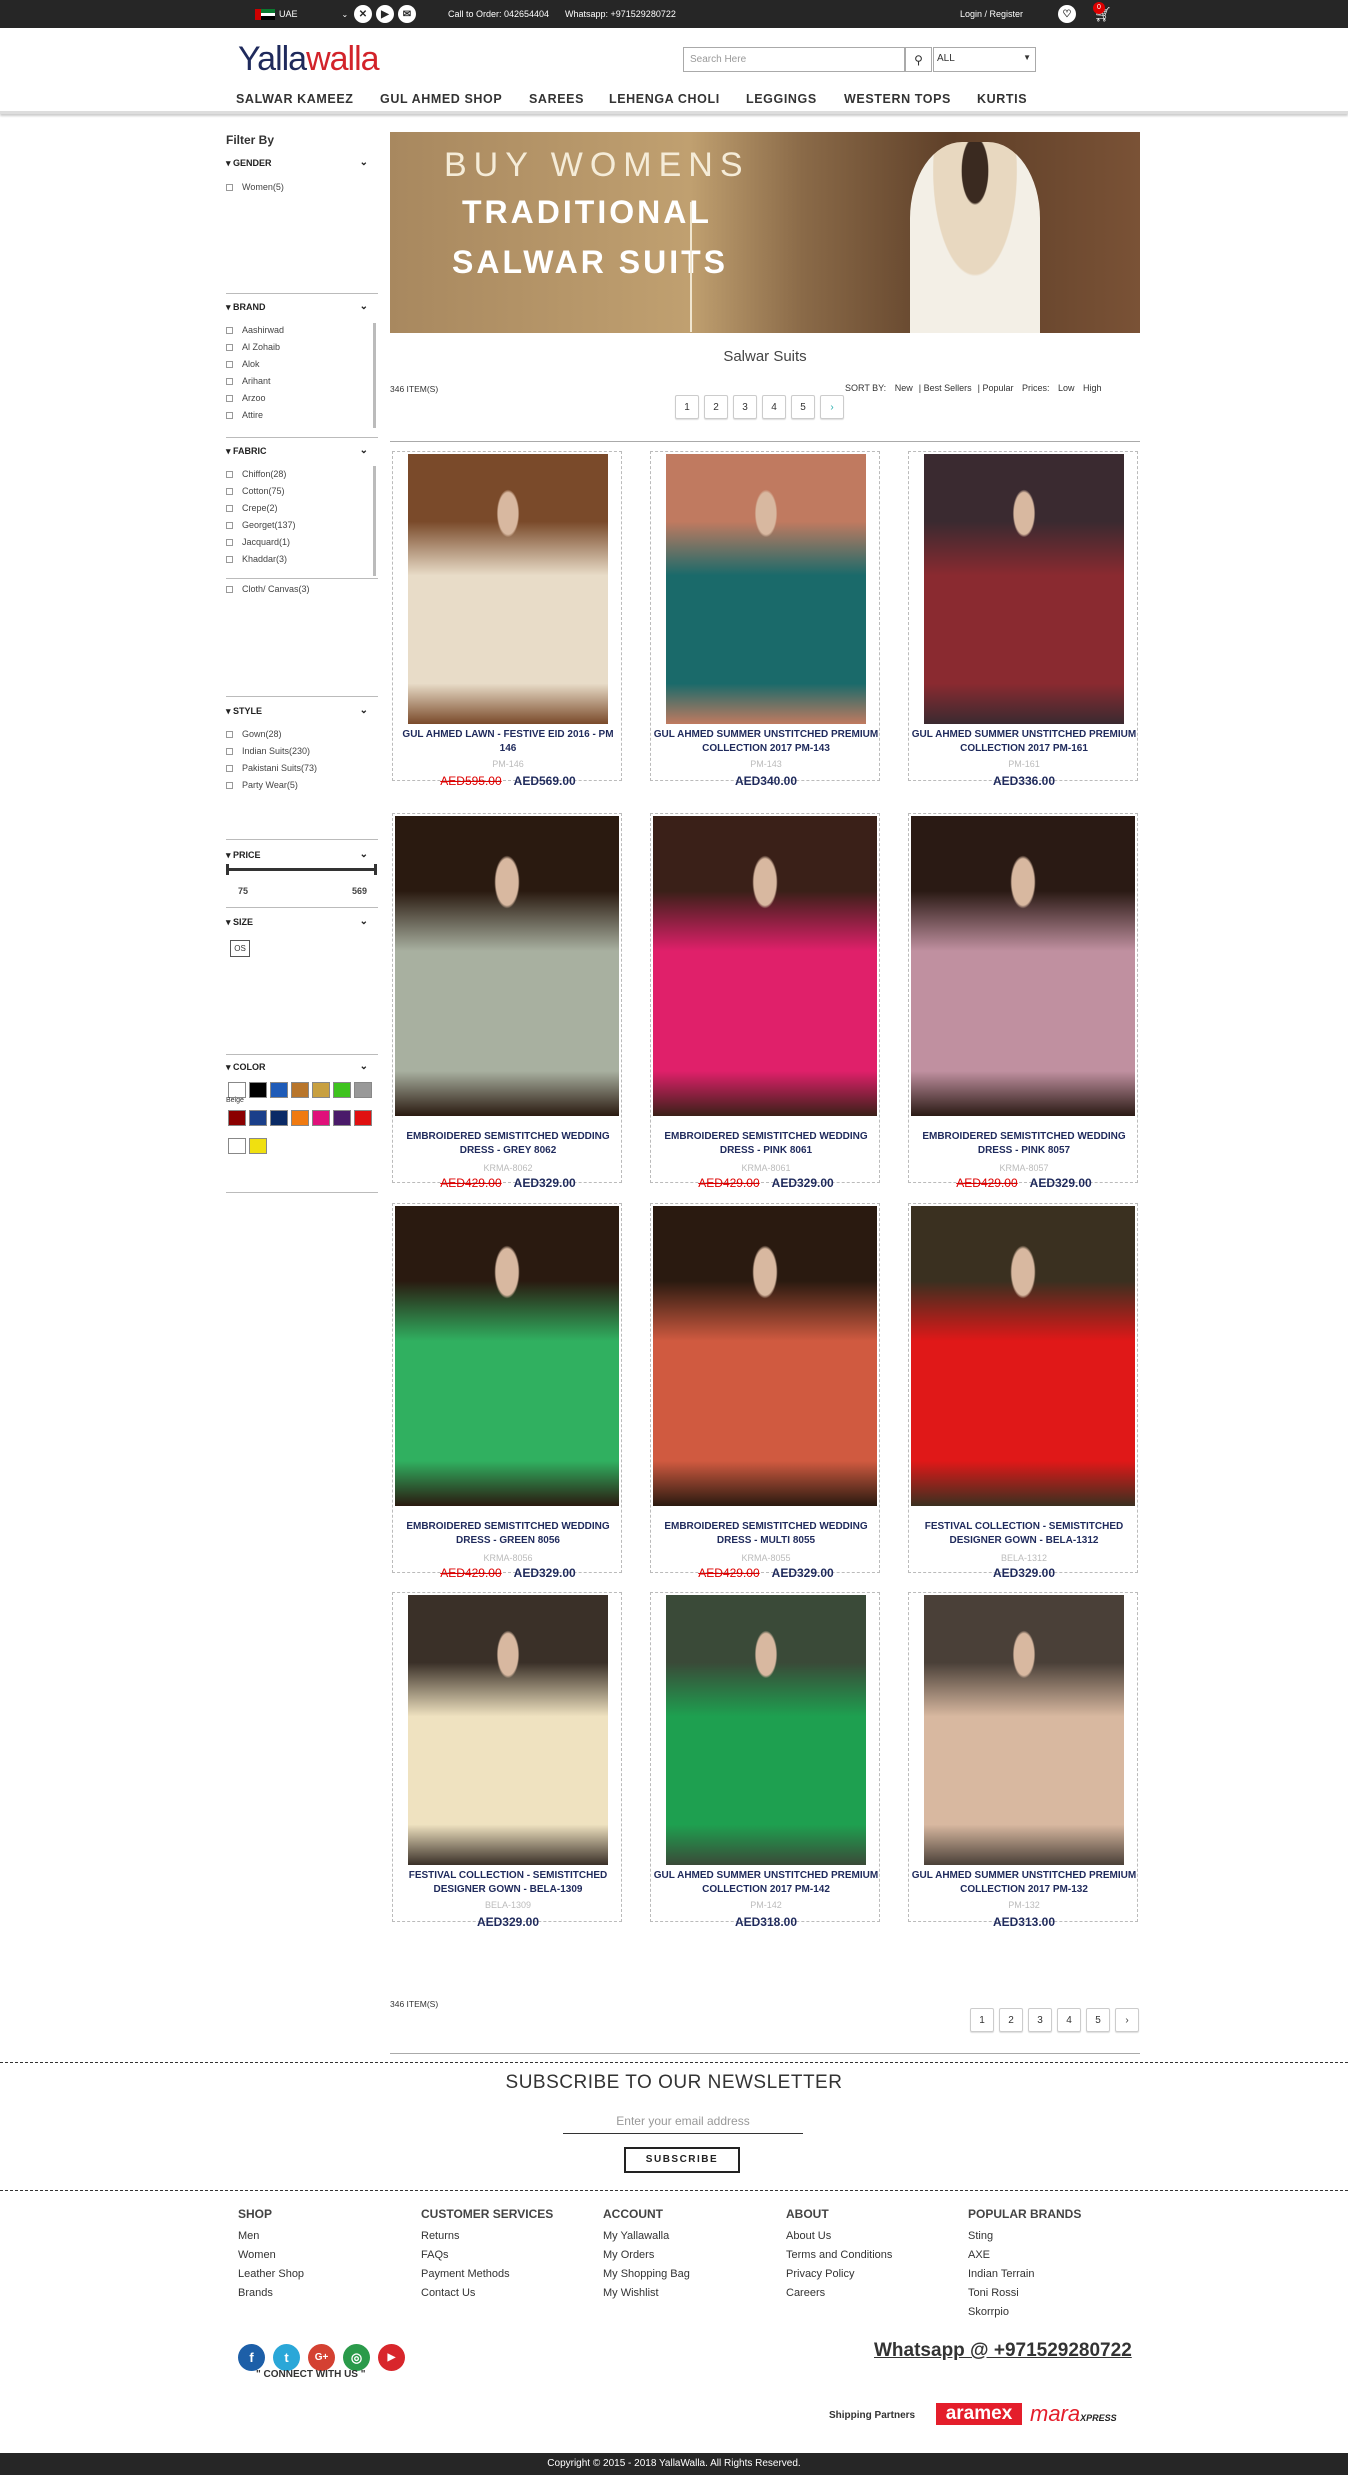  What do you see at coordinates (765, 232) in the screenshot?
I see `promo-banner: BUY WOMENS TRADITIONAL SALWAR SUITS` at bounding box center [765, 232].